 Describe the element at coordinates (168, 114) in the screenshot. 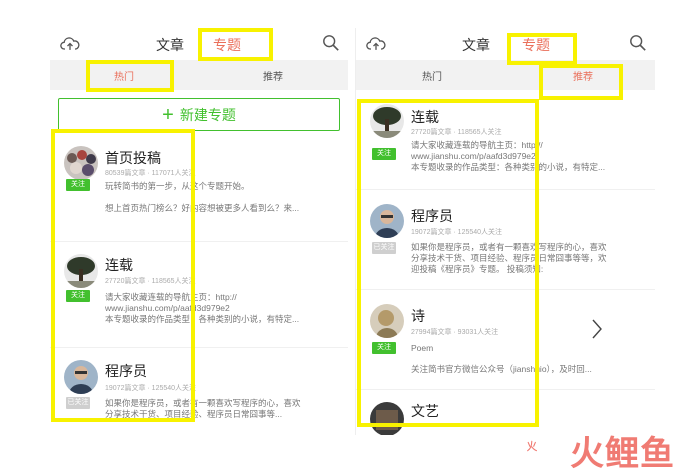

I see `plus-icon: +` at that location.